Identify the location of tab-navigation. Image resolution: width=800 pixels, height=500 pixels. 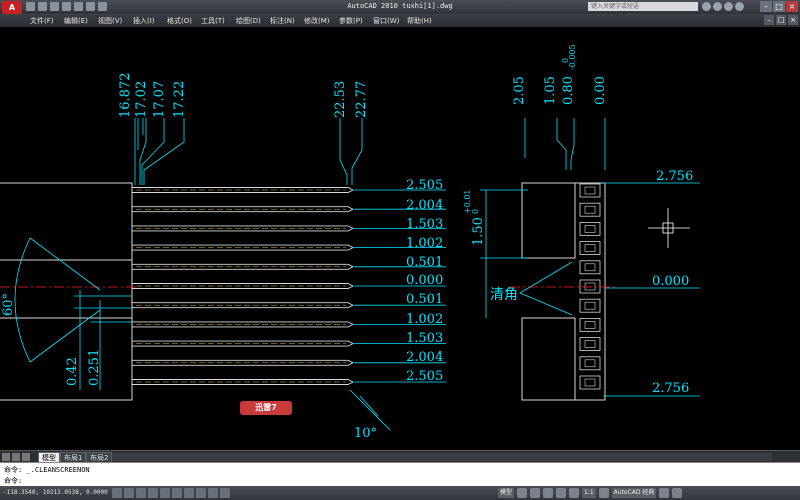
(16, 457).